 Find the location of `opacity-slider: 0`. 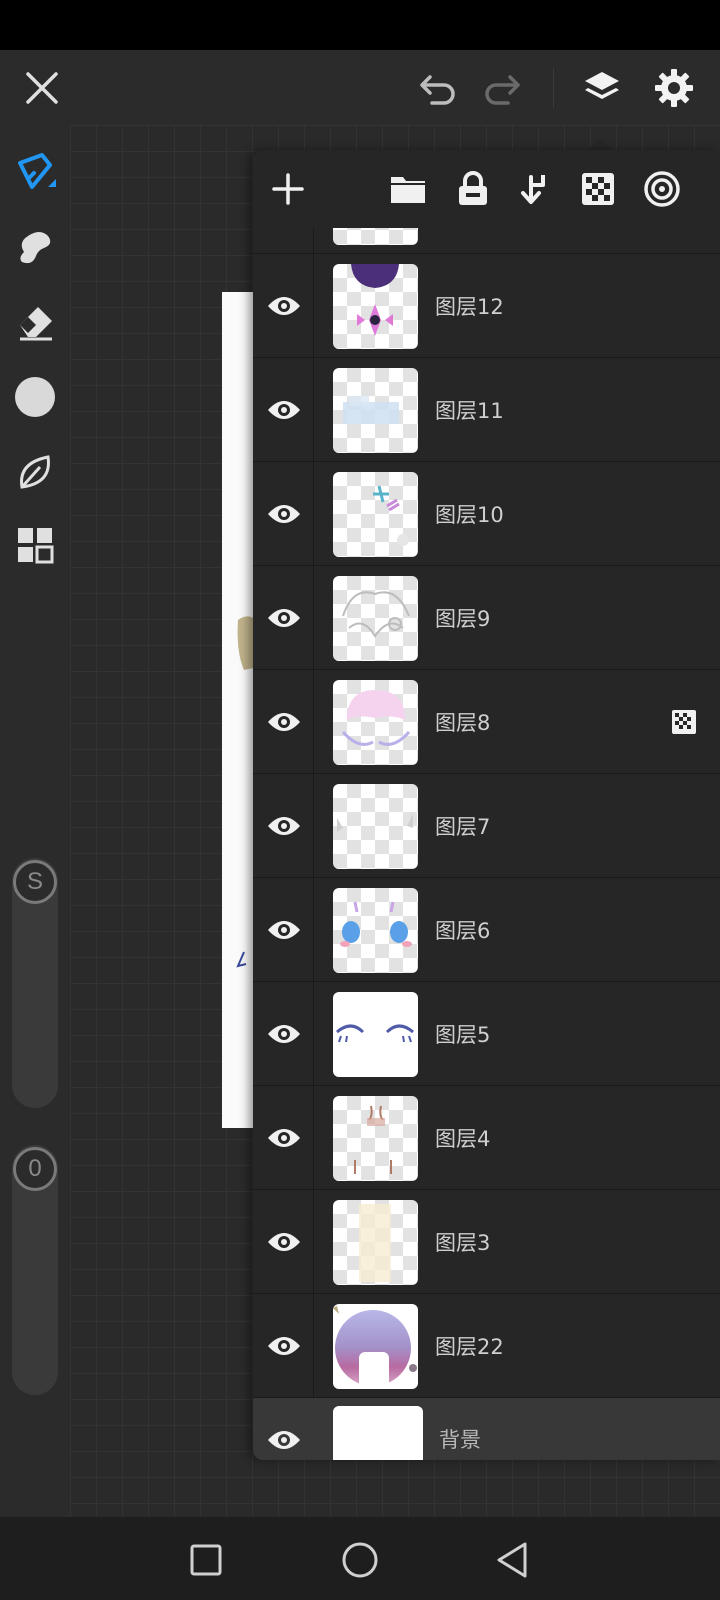

opacity-slider: 0 is located at coordinates (35, 1270).